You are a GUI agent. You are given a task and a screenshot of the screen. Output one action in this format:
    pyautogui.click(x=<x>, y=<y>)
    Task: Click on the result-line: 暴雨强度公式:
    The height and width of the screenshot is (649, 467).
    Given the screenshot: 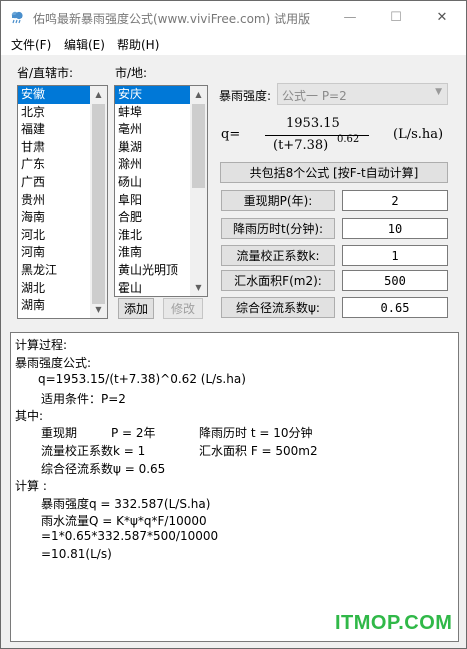 What is the action you would take?
    pyautogui.click(x=53, y=363)
    